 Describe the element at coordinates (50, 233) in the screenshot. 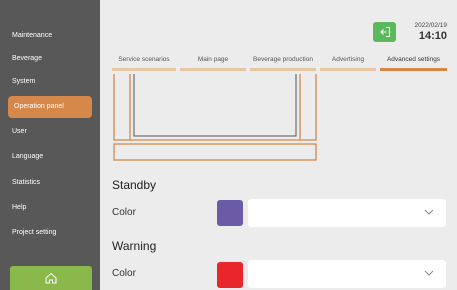

I see `sidebar-item-project-setting: Project setting` at that location.